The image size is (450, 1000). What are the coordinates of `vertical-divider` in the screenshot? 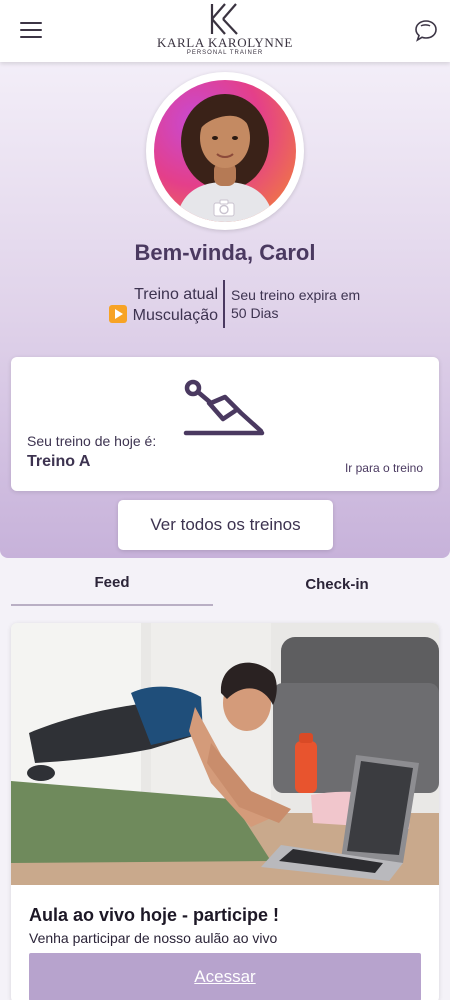 It's located at (224, 304).